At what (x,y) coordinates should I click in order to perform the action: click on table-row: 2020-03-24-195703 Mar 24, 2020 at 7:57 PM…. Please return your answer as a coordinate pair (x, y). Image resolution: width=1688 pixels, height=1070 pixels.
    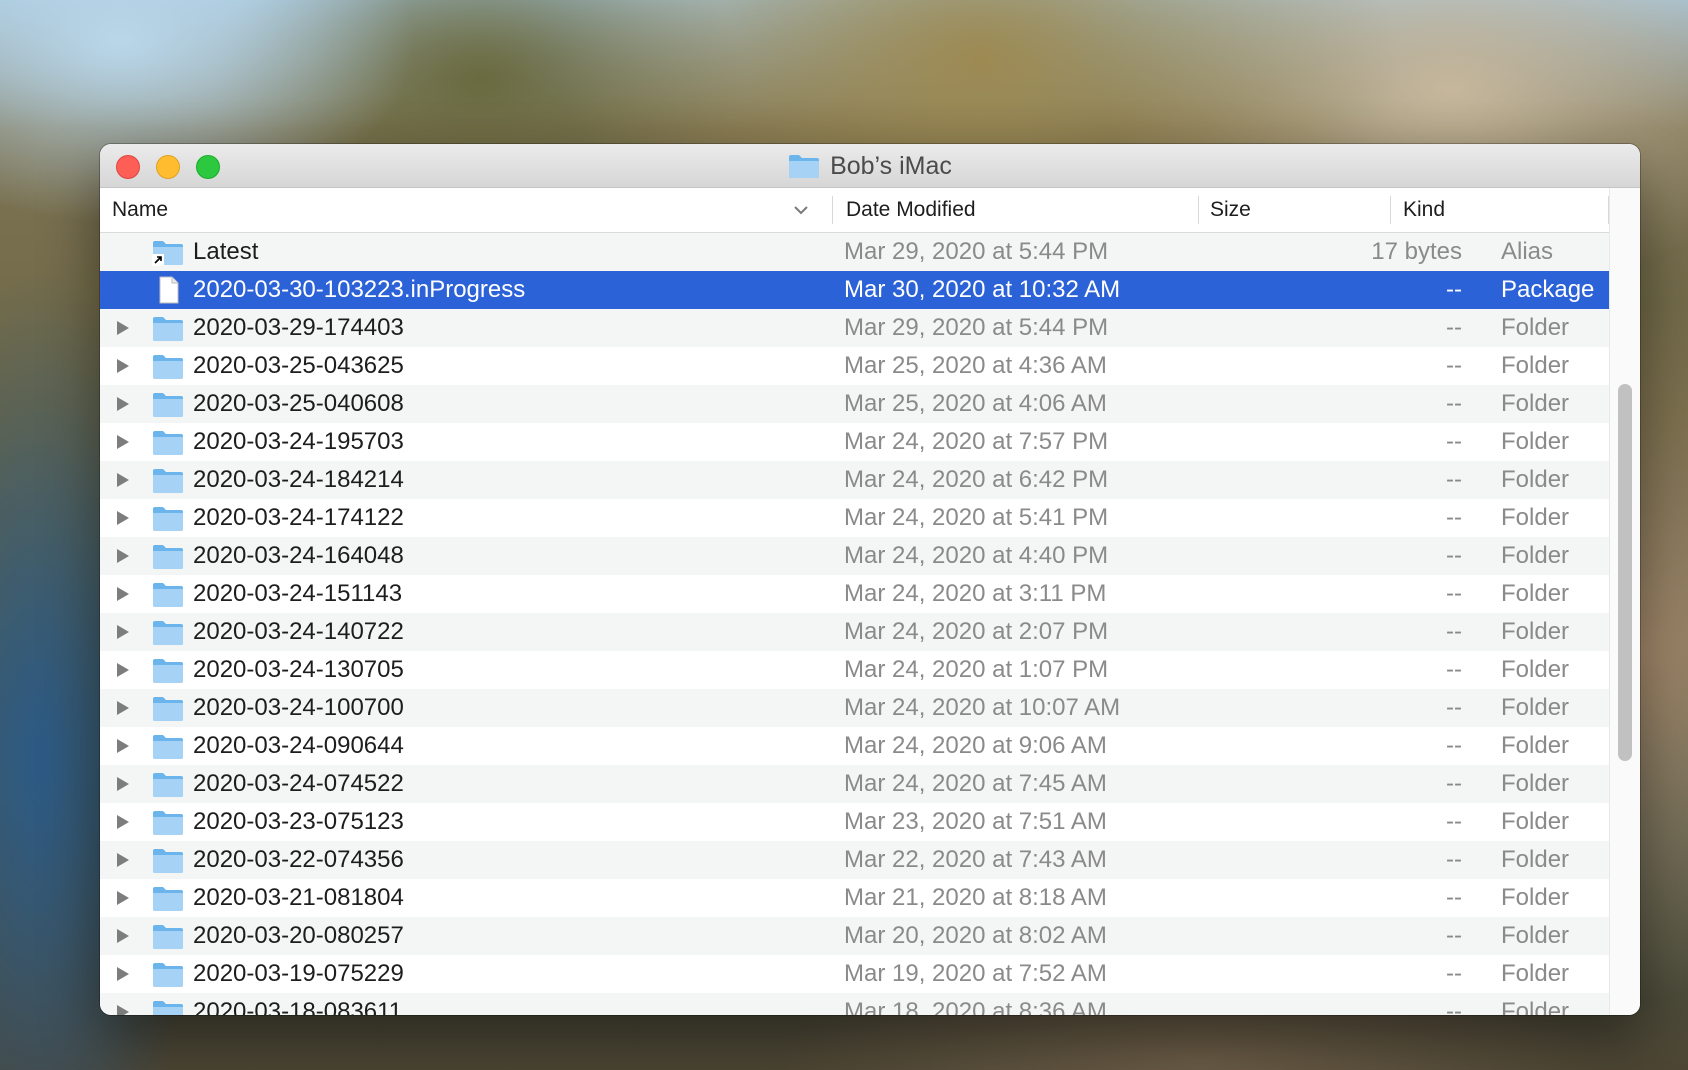
    Looking at the image, I should click on (855, 442).